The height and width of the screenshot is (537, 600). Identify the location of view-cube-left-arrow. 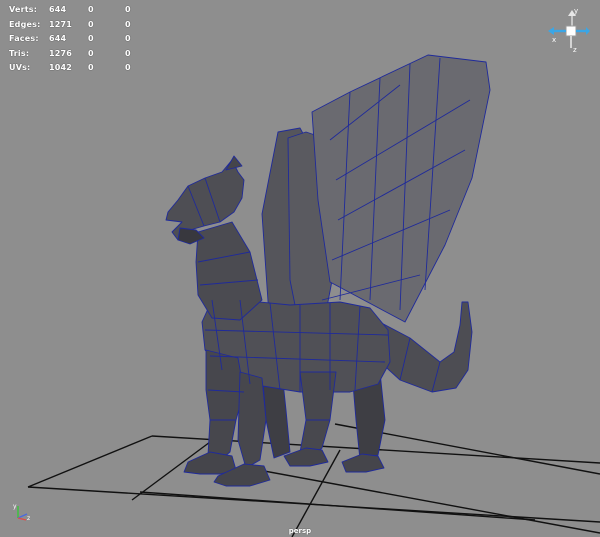
(551, 31).